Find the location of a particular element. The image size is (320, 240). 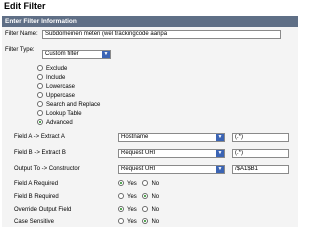

override-output-no: No is located at coordinates (150, 209).